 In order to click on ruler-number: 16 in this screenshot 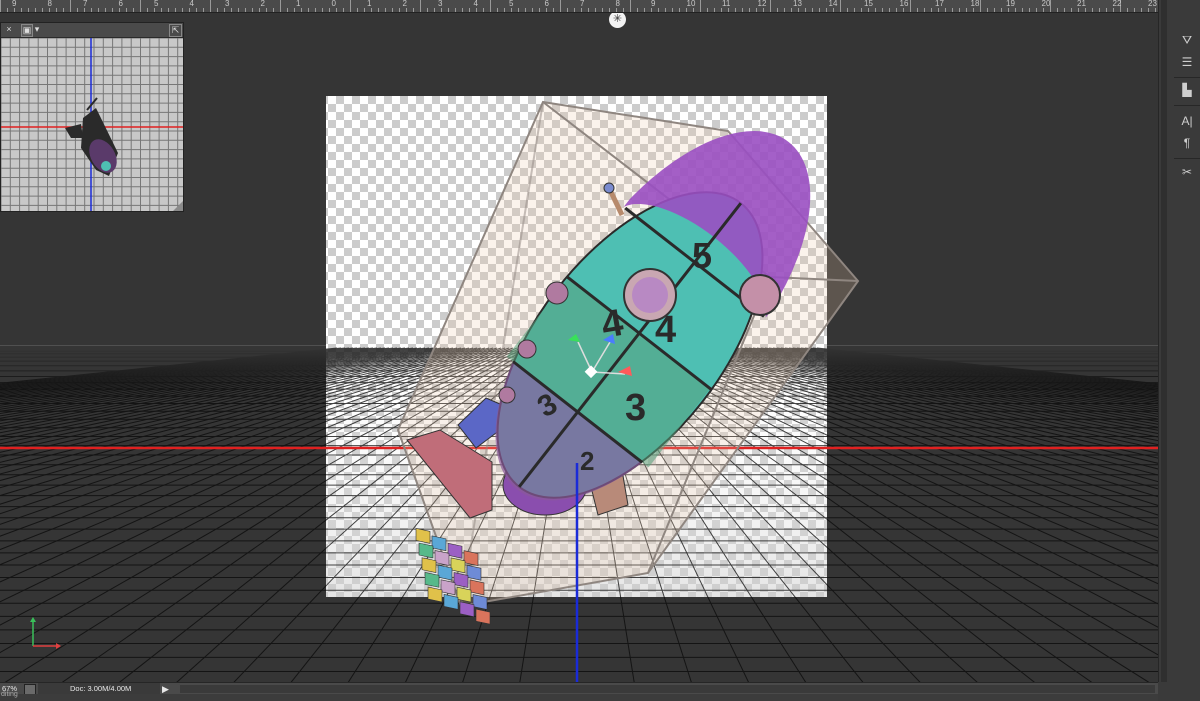, I will do `click(904, 4)`.